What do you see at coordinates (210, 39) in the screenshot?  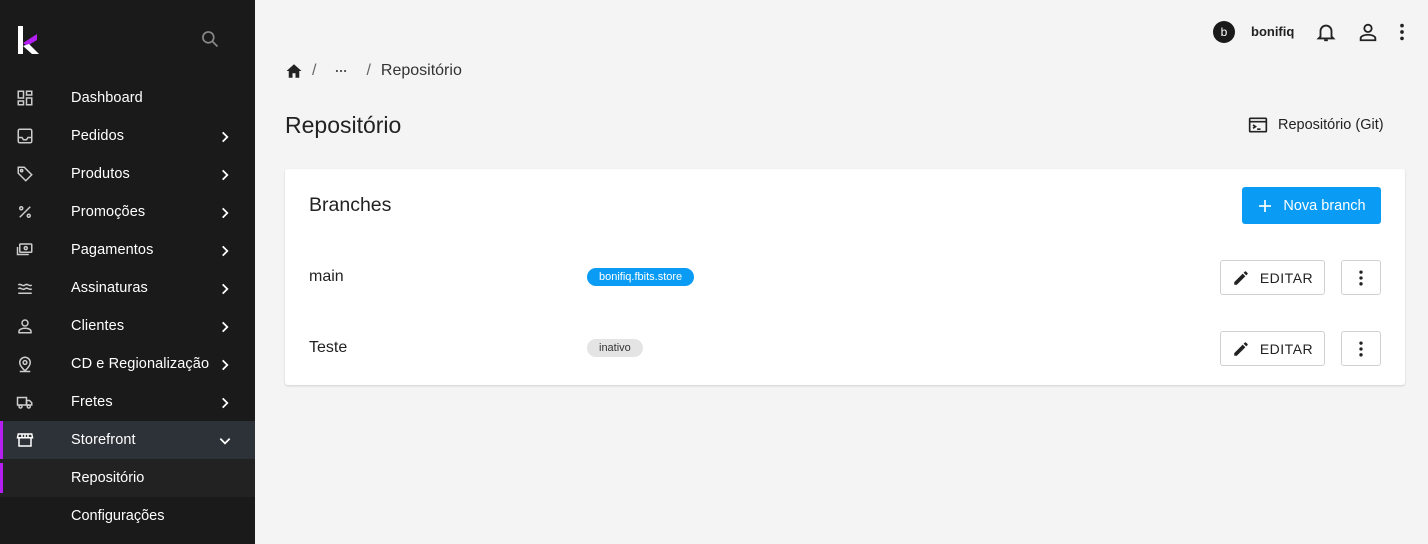 I see `search-icon` at bounding box center [210, 39].